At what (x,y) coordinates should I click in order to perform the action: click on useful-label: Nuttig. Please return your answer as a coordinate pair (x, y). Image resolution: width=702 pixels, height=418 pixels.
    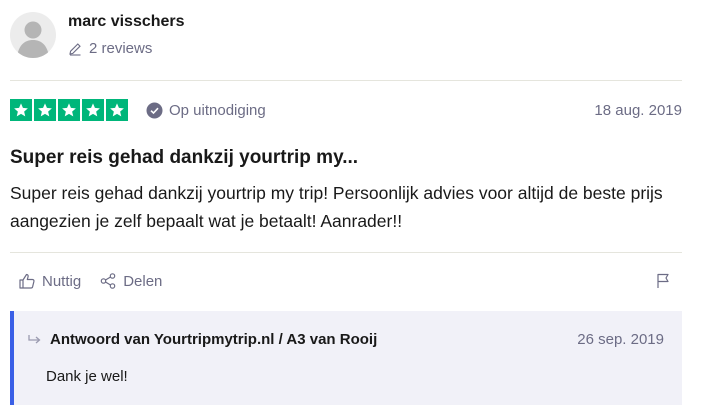
    Looking at the image, I should click on (62, 281).